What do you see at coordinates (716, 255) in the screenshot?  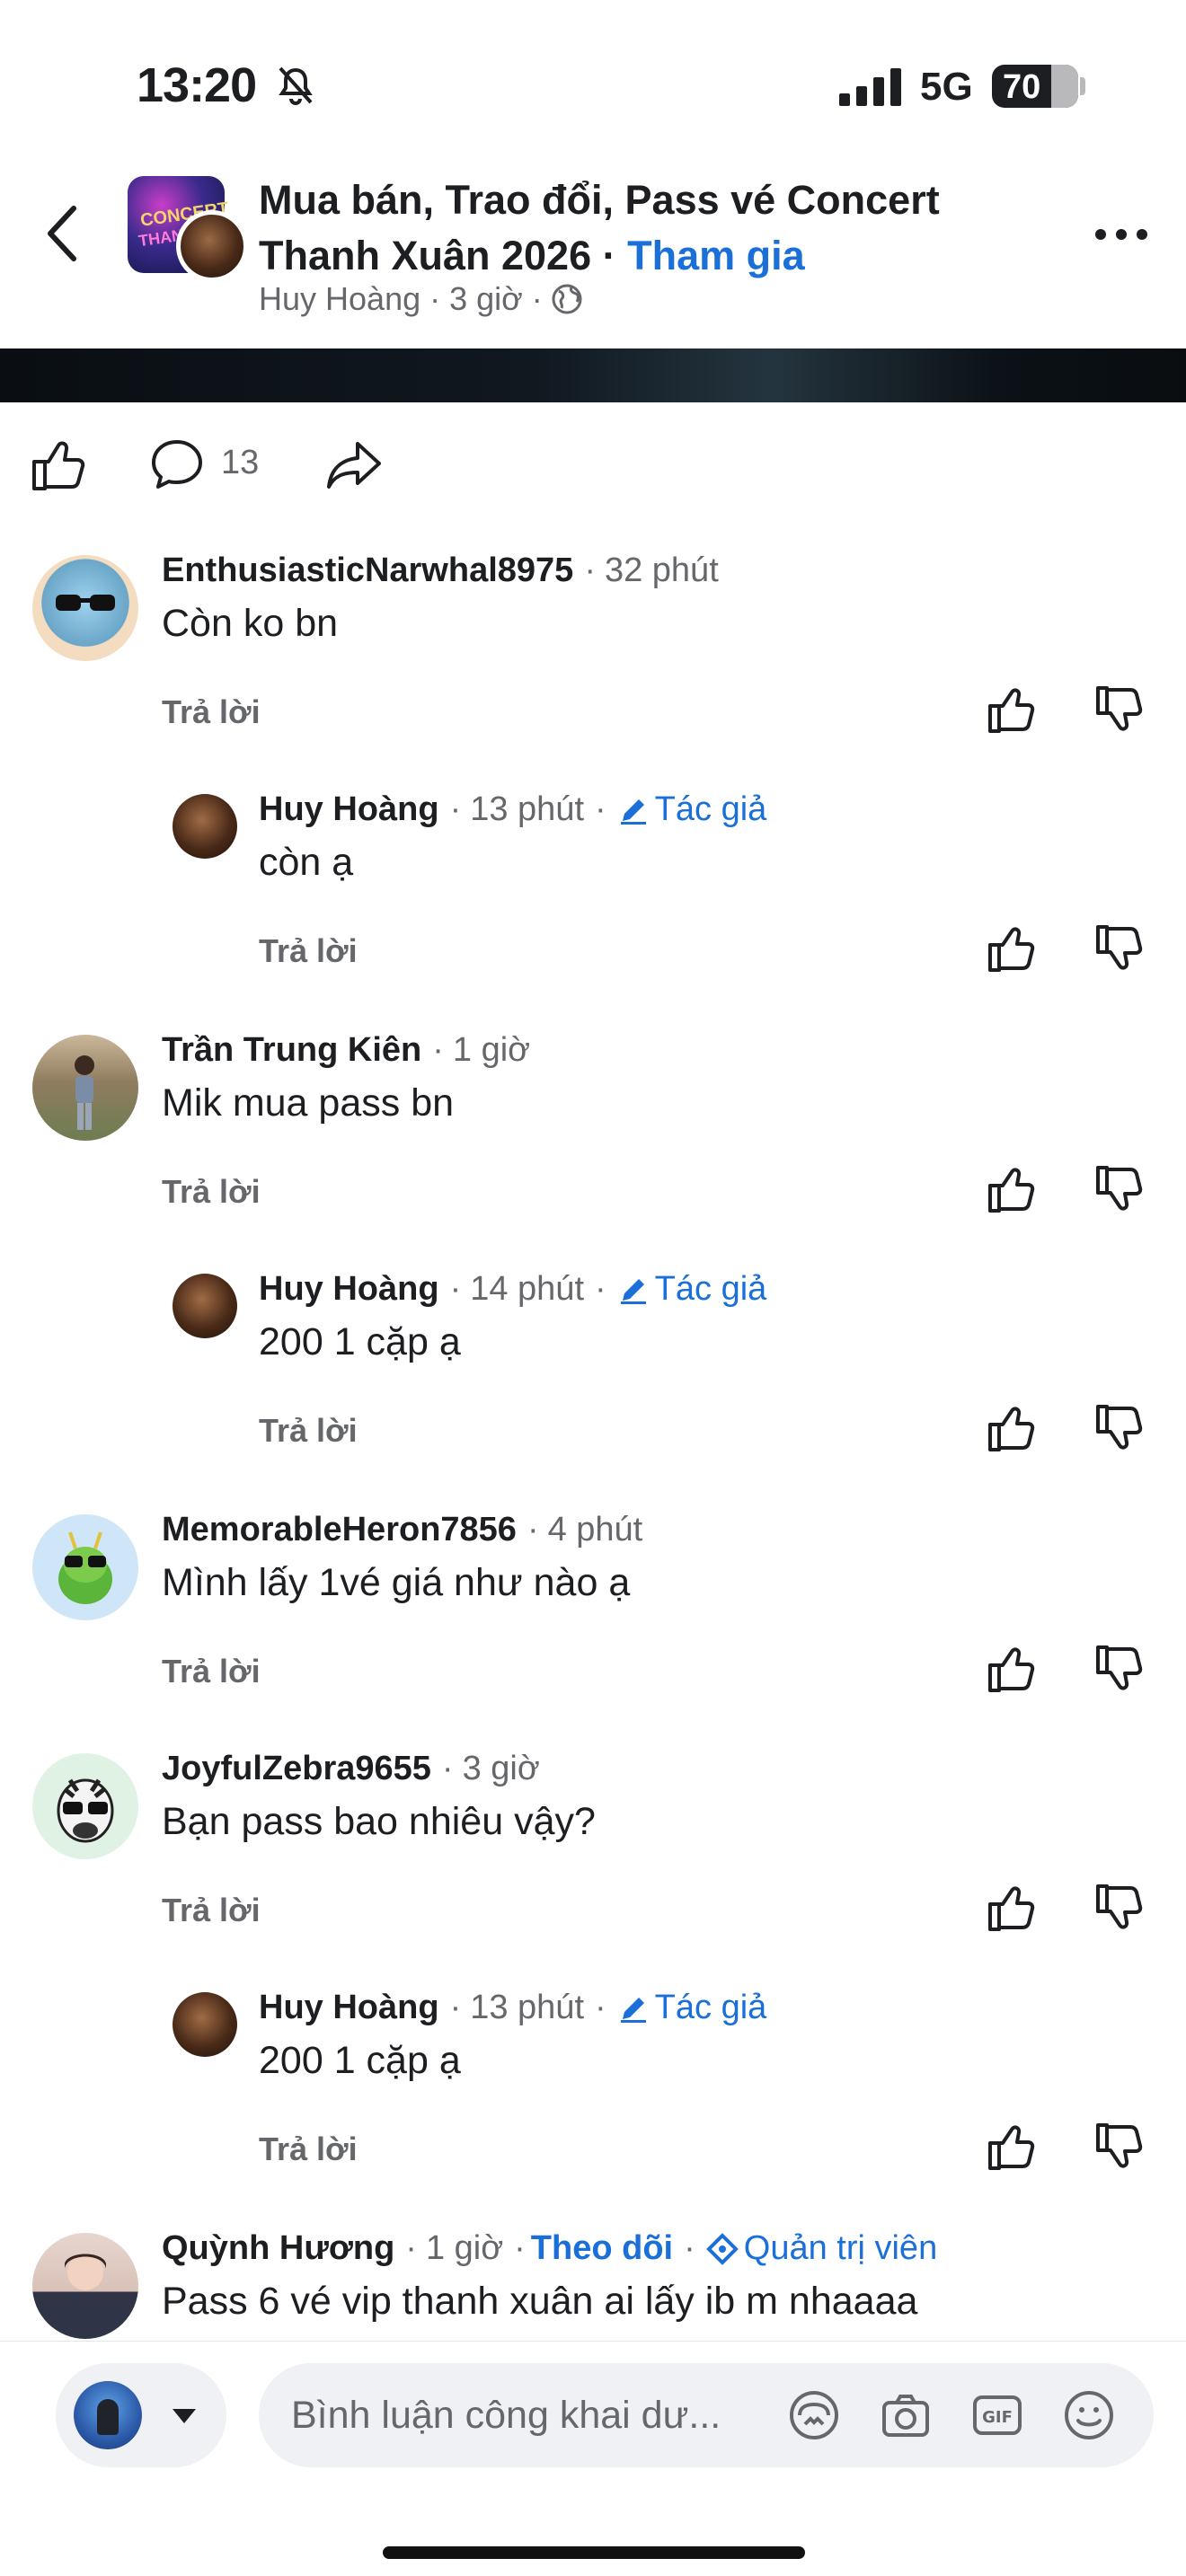 I see `join-group-link: Tham gia` at bounding box center [716, 255].